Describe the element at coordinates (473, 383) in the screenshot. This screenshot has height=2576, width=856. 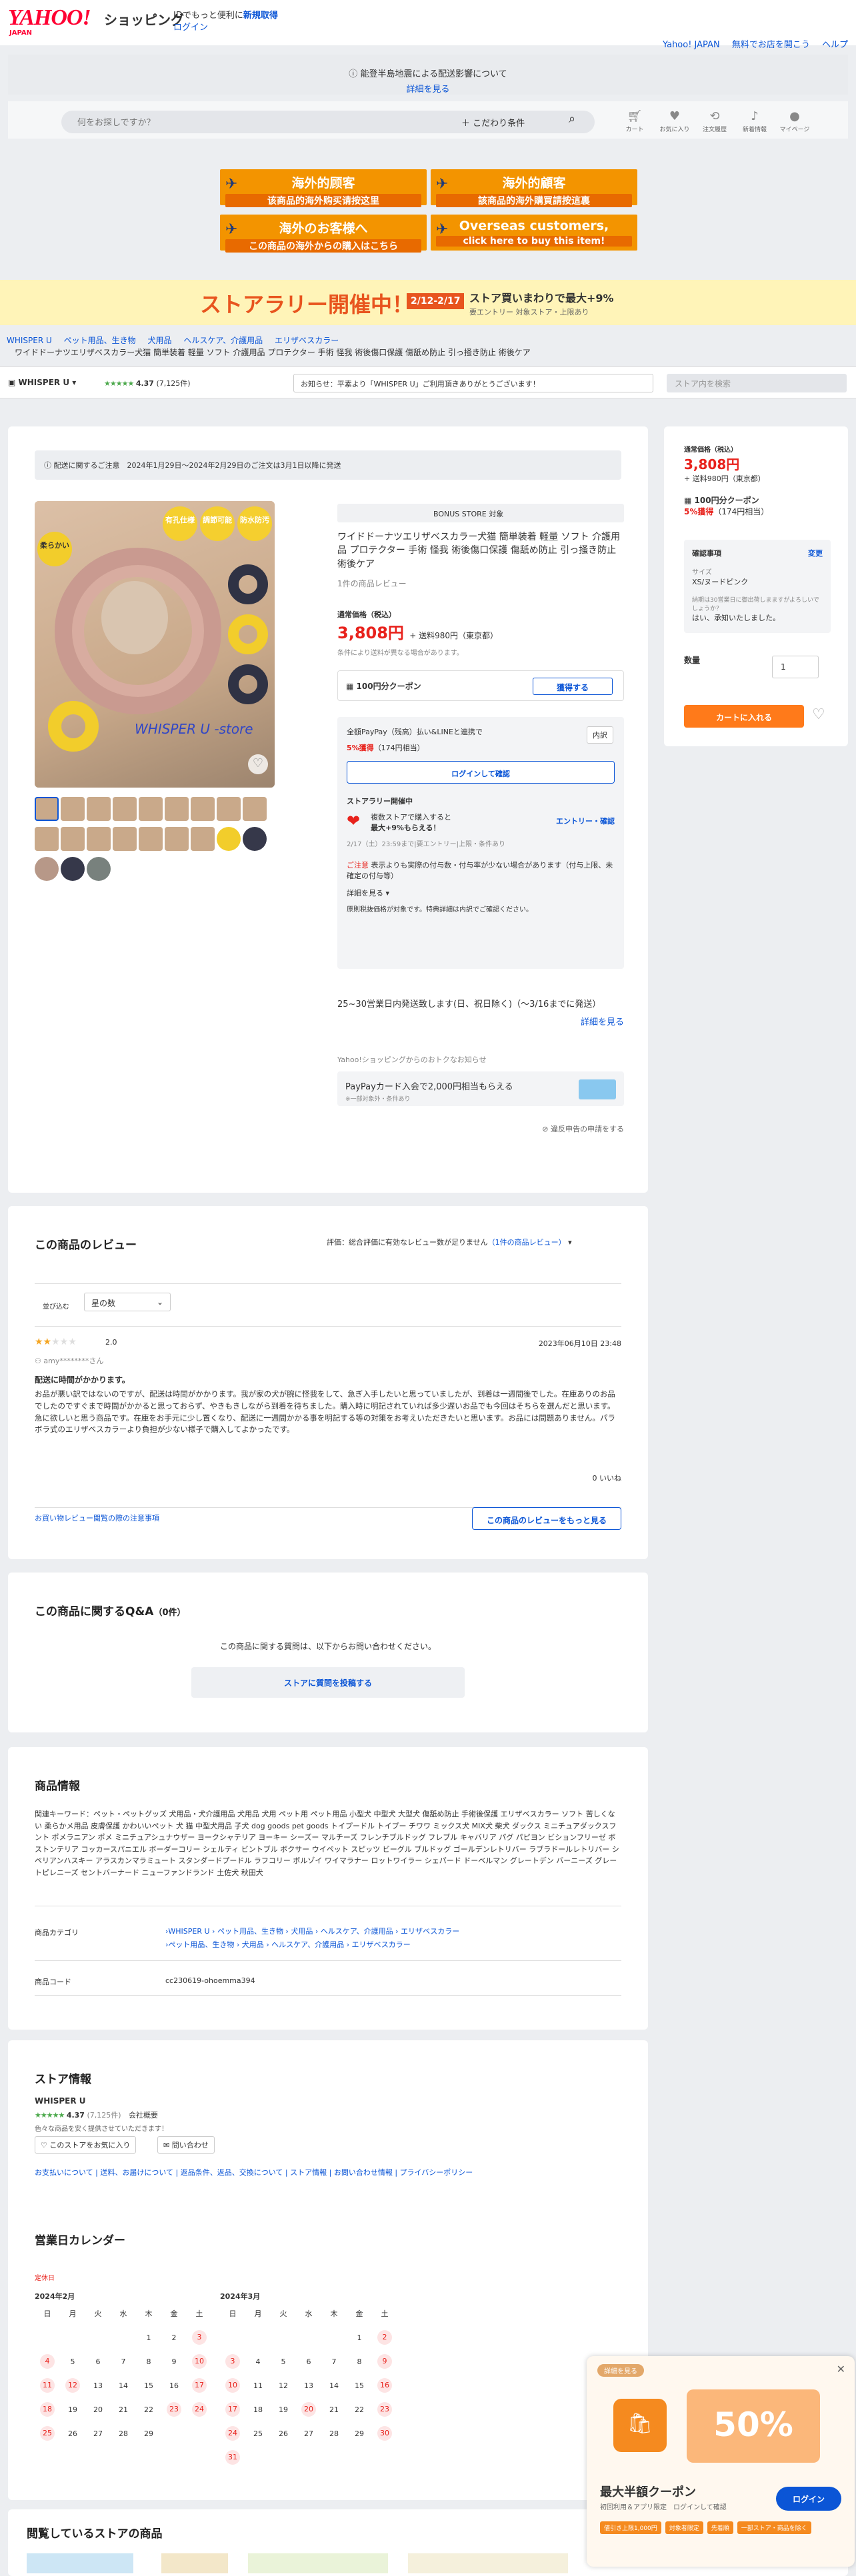
I see `store-notice: お知らせ：平素より「WHISPER U」ご利用頂きありがとうございます！` at that location.